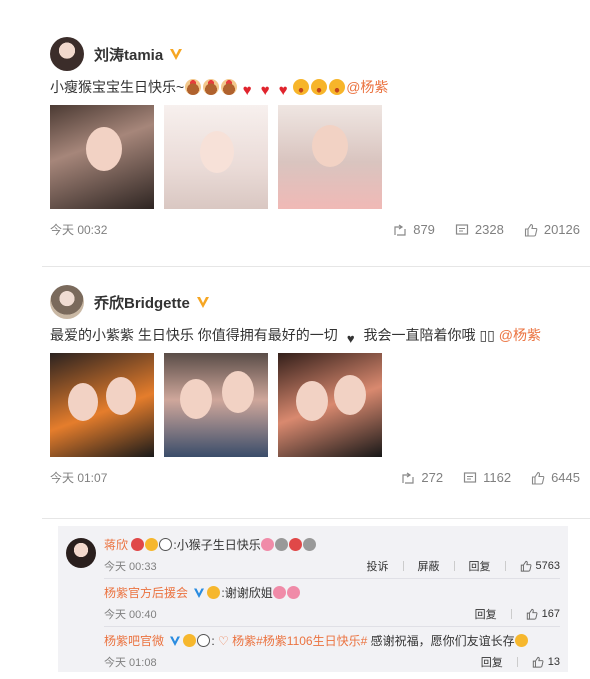 The width and height of the screenshot is (590, 679). What do you see at coordinates (555, 477) in the screenshot?
I see `like-button: 6445` at bounding box center [555, 477].